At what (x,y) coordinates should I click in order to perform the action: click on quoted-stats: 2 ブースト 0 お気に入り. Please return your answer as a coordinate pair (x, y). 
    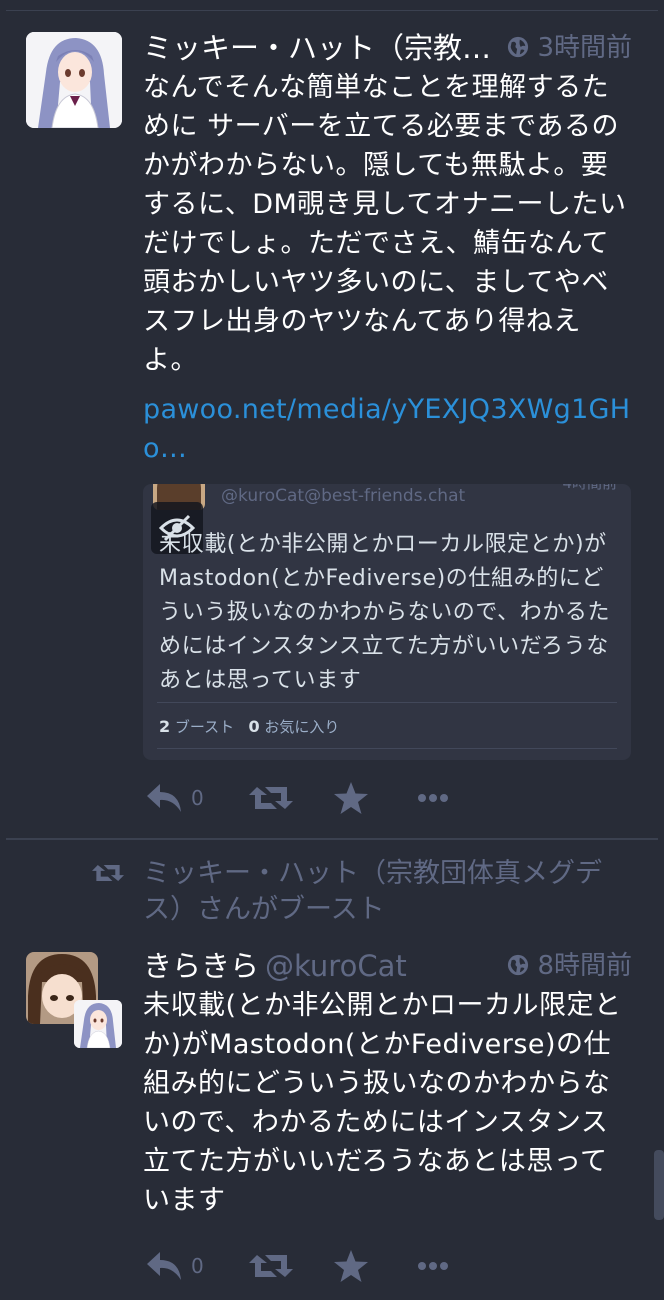
    Looking at the image, I should click on (249, 726).